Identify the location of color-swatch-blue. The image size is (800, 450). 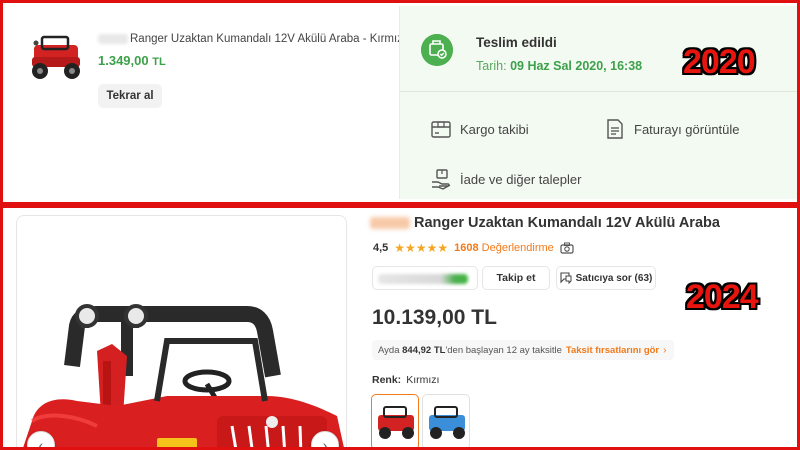
(446, 420).